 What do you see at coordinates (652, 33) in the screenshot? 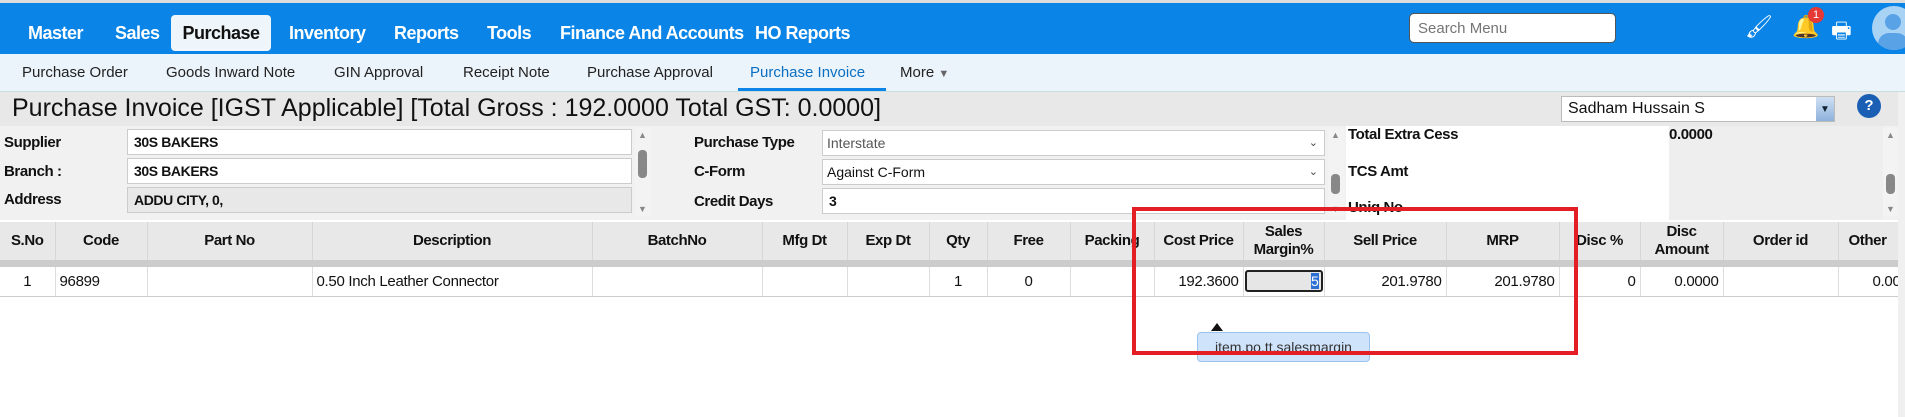
I see `nav-finance: Finance And Accounts` at bounding box center [652, 33].